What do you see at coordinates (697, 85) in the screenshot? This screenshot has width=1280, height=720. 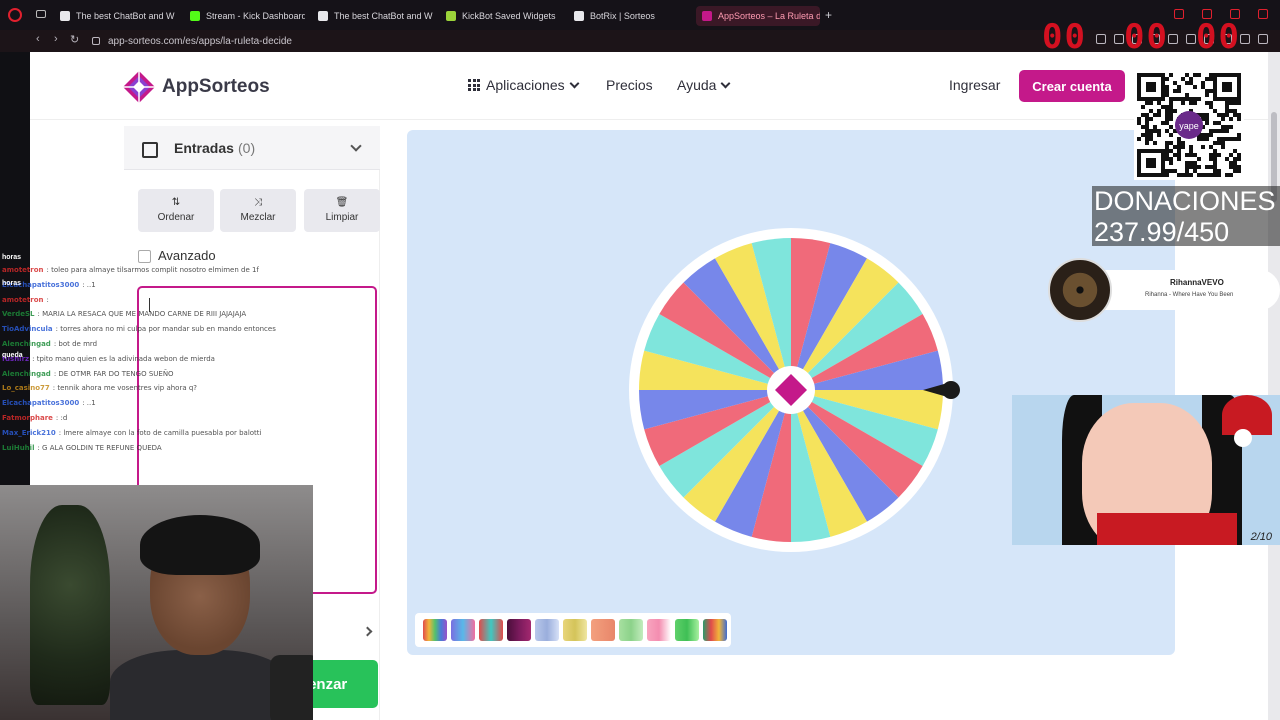 I see `nav-help-label: Ayuda` at bounding box center [697, 85].